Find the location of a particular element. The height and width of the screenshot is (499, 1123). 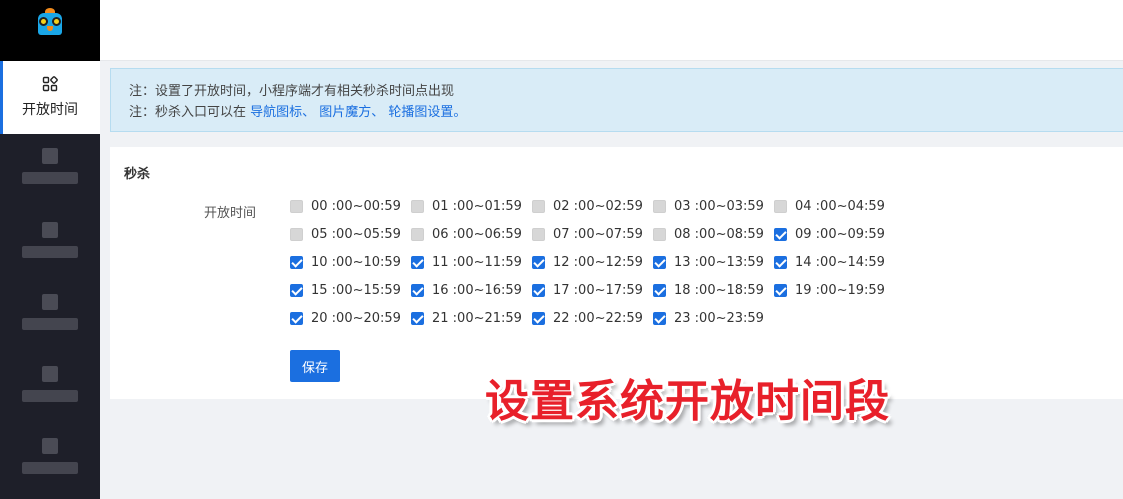

sidebar: 开放时间 is located at coordinates (50, 249).